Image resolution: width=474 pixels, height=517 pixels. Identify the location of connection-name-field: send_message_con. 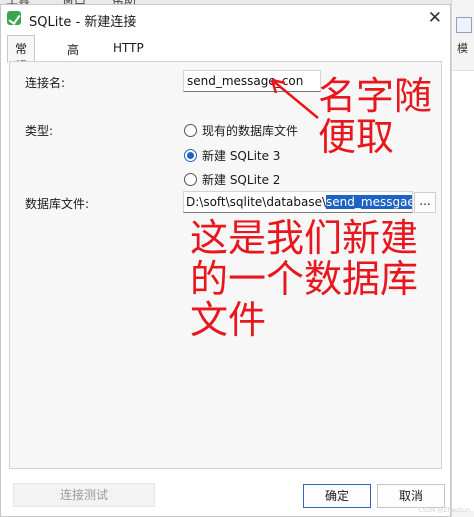
(252, 81).